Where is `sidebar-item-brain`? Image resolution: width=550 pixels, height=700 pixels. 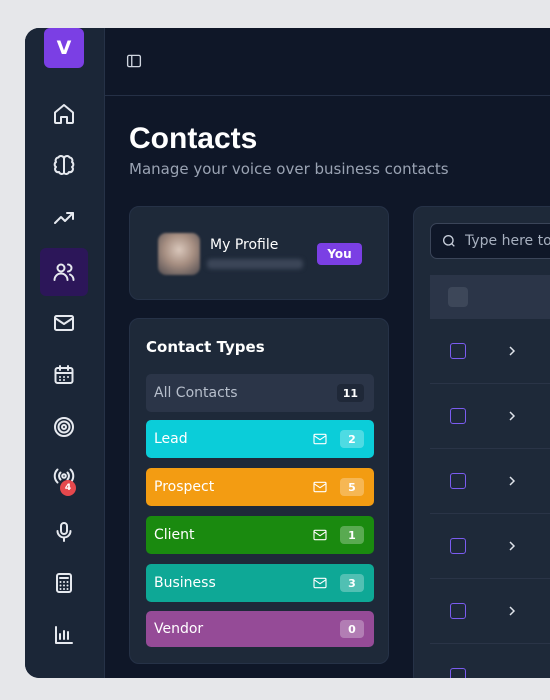 sidebar-item-brain is located at coordinates (64, 166).